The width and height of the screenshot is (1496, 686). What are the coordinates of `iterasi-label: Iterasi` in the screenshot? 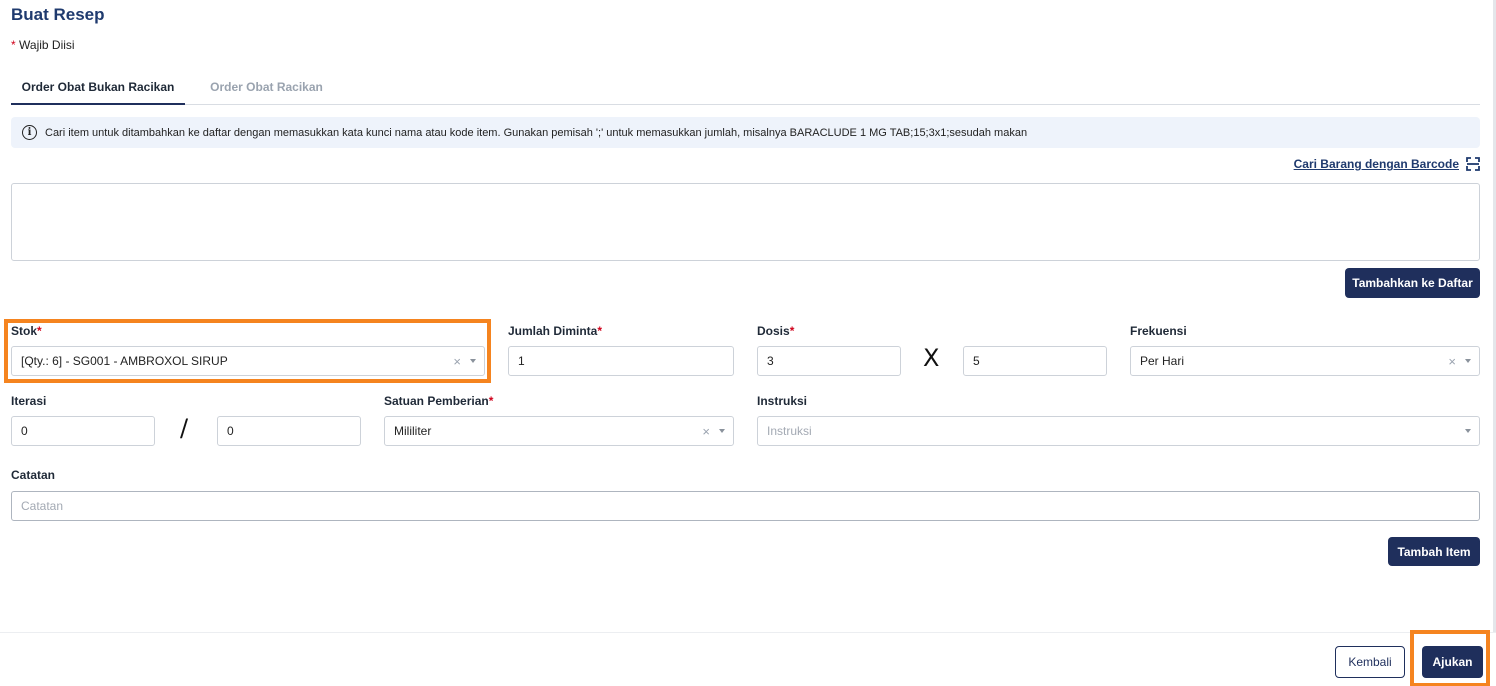 It's located at (29, 401).